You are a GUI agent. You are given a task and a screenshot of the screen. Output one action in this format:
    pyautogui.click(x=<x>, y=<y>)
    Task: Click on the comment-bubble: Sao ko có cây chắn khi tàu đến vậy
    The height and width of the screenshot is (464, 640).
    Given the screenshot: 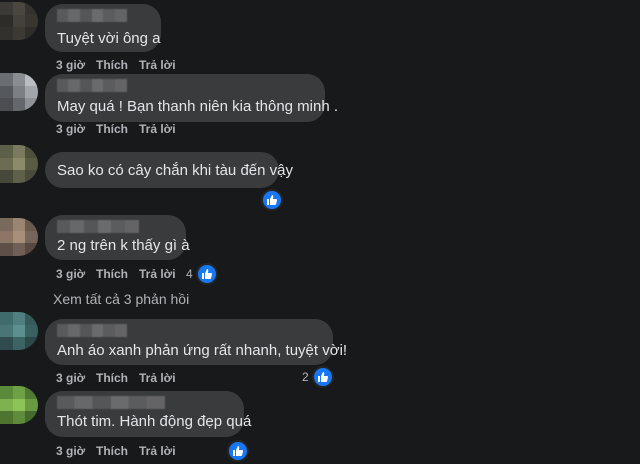 What is the action you would take?
    pyautogui.click(x=169, y=170)
    